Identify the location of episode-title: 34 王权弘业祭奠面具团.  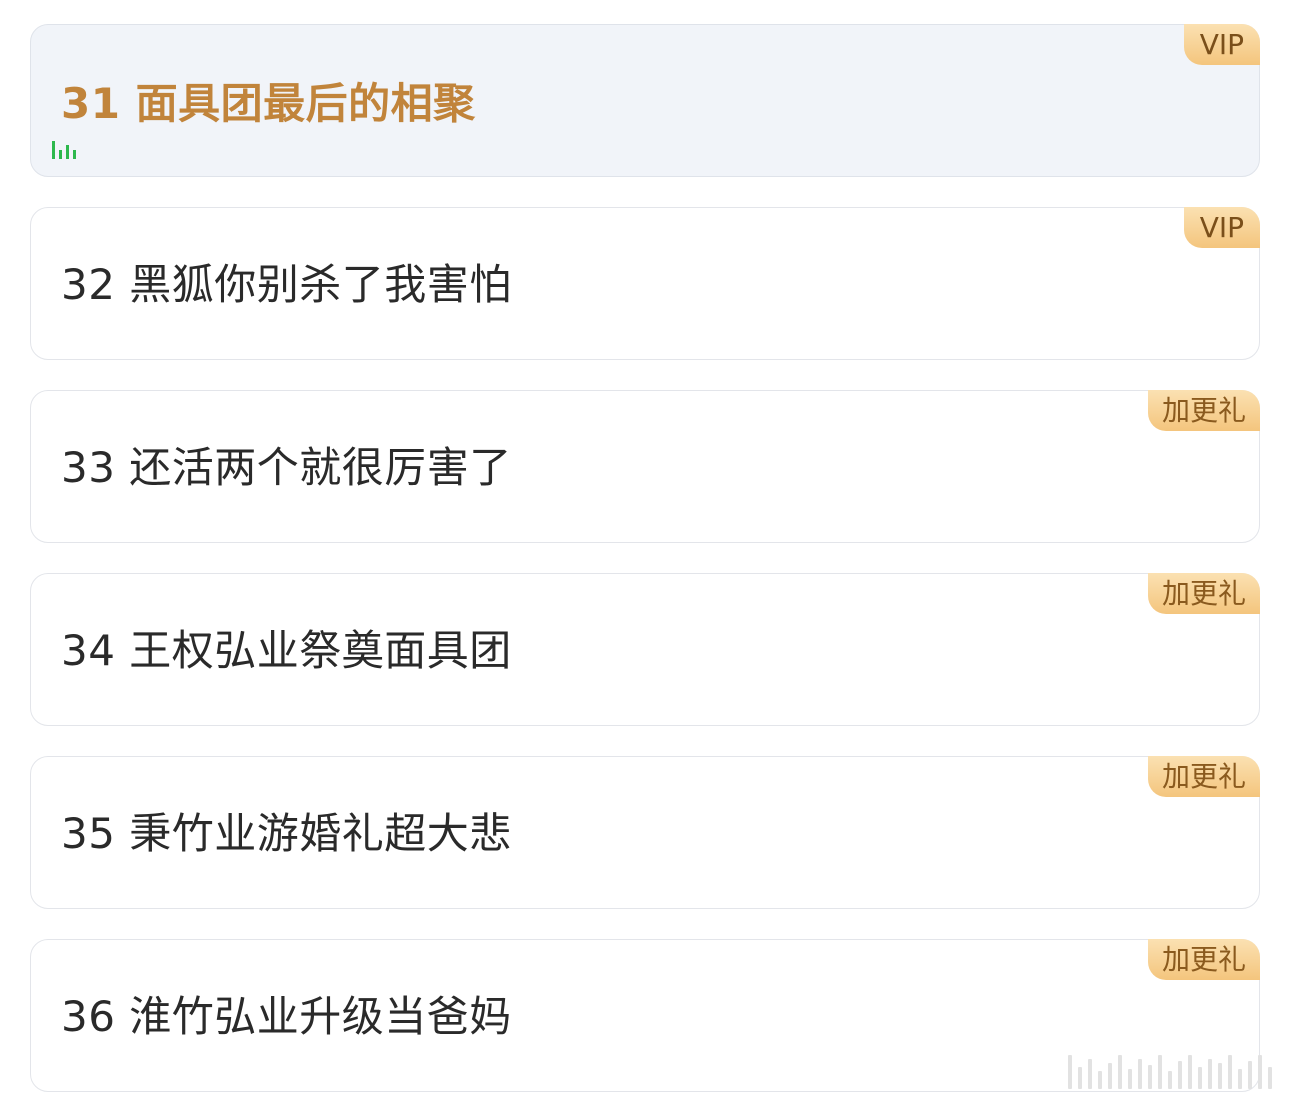
(286, 650).